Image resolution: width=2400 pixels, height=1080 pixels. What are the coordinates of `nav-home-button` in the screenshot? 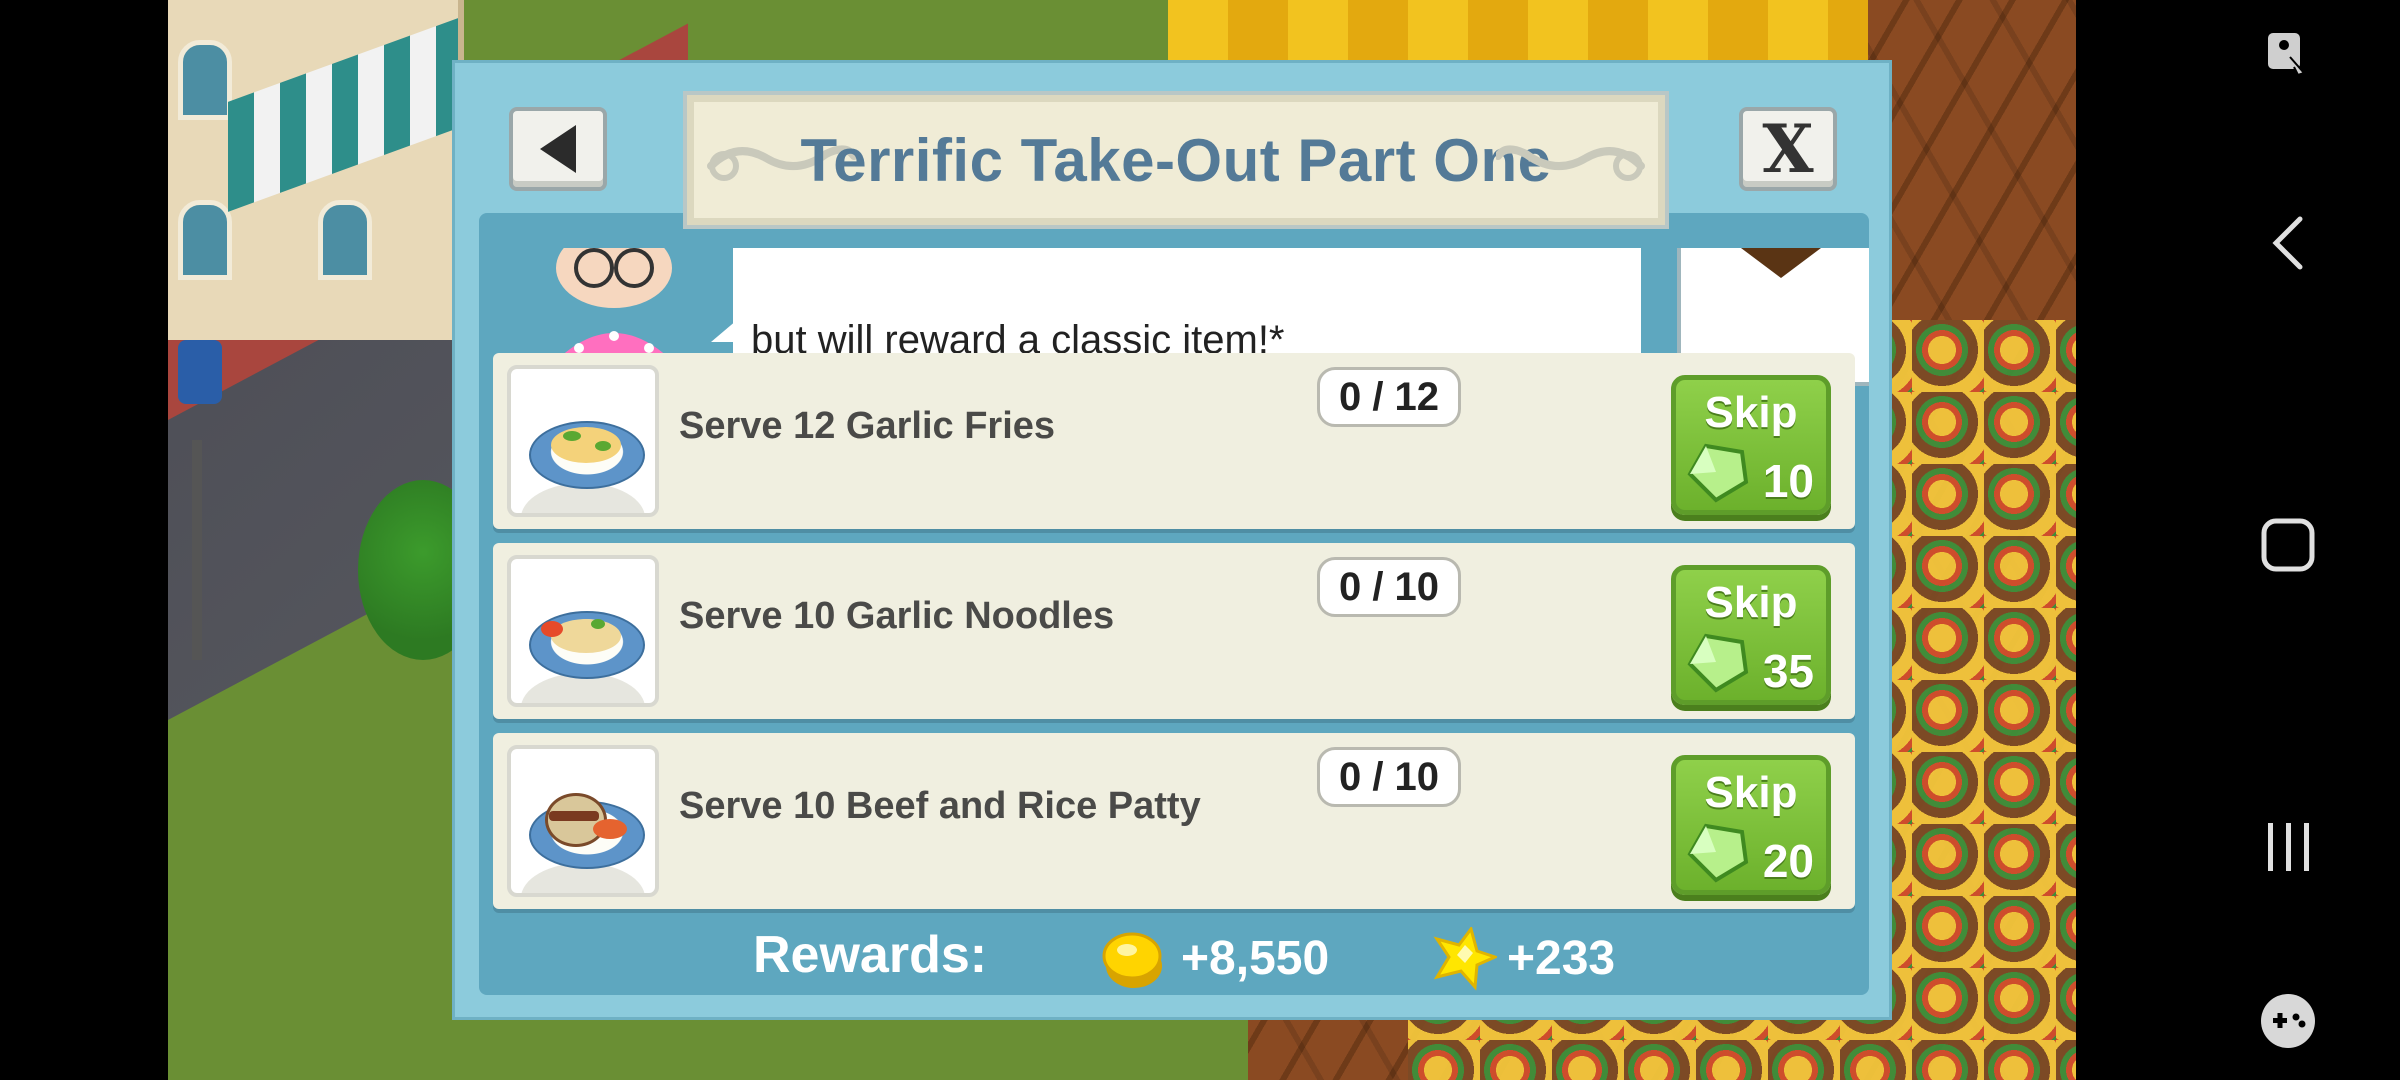 It's located at (2288, 545).